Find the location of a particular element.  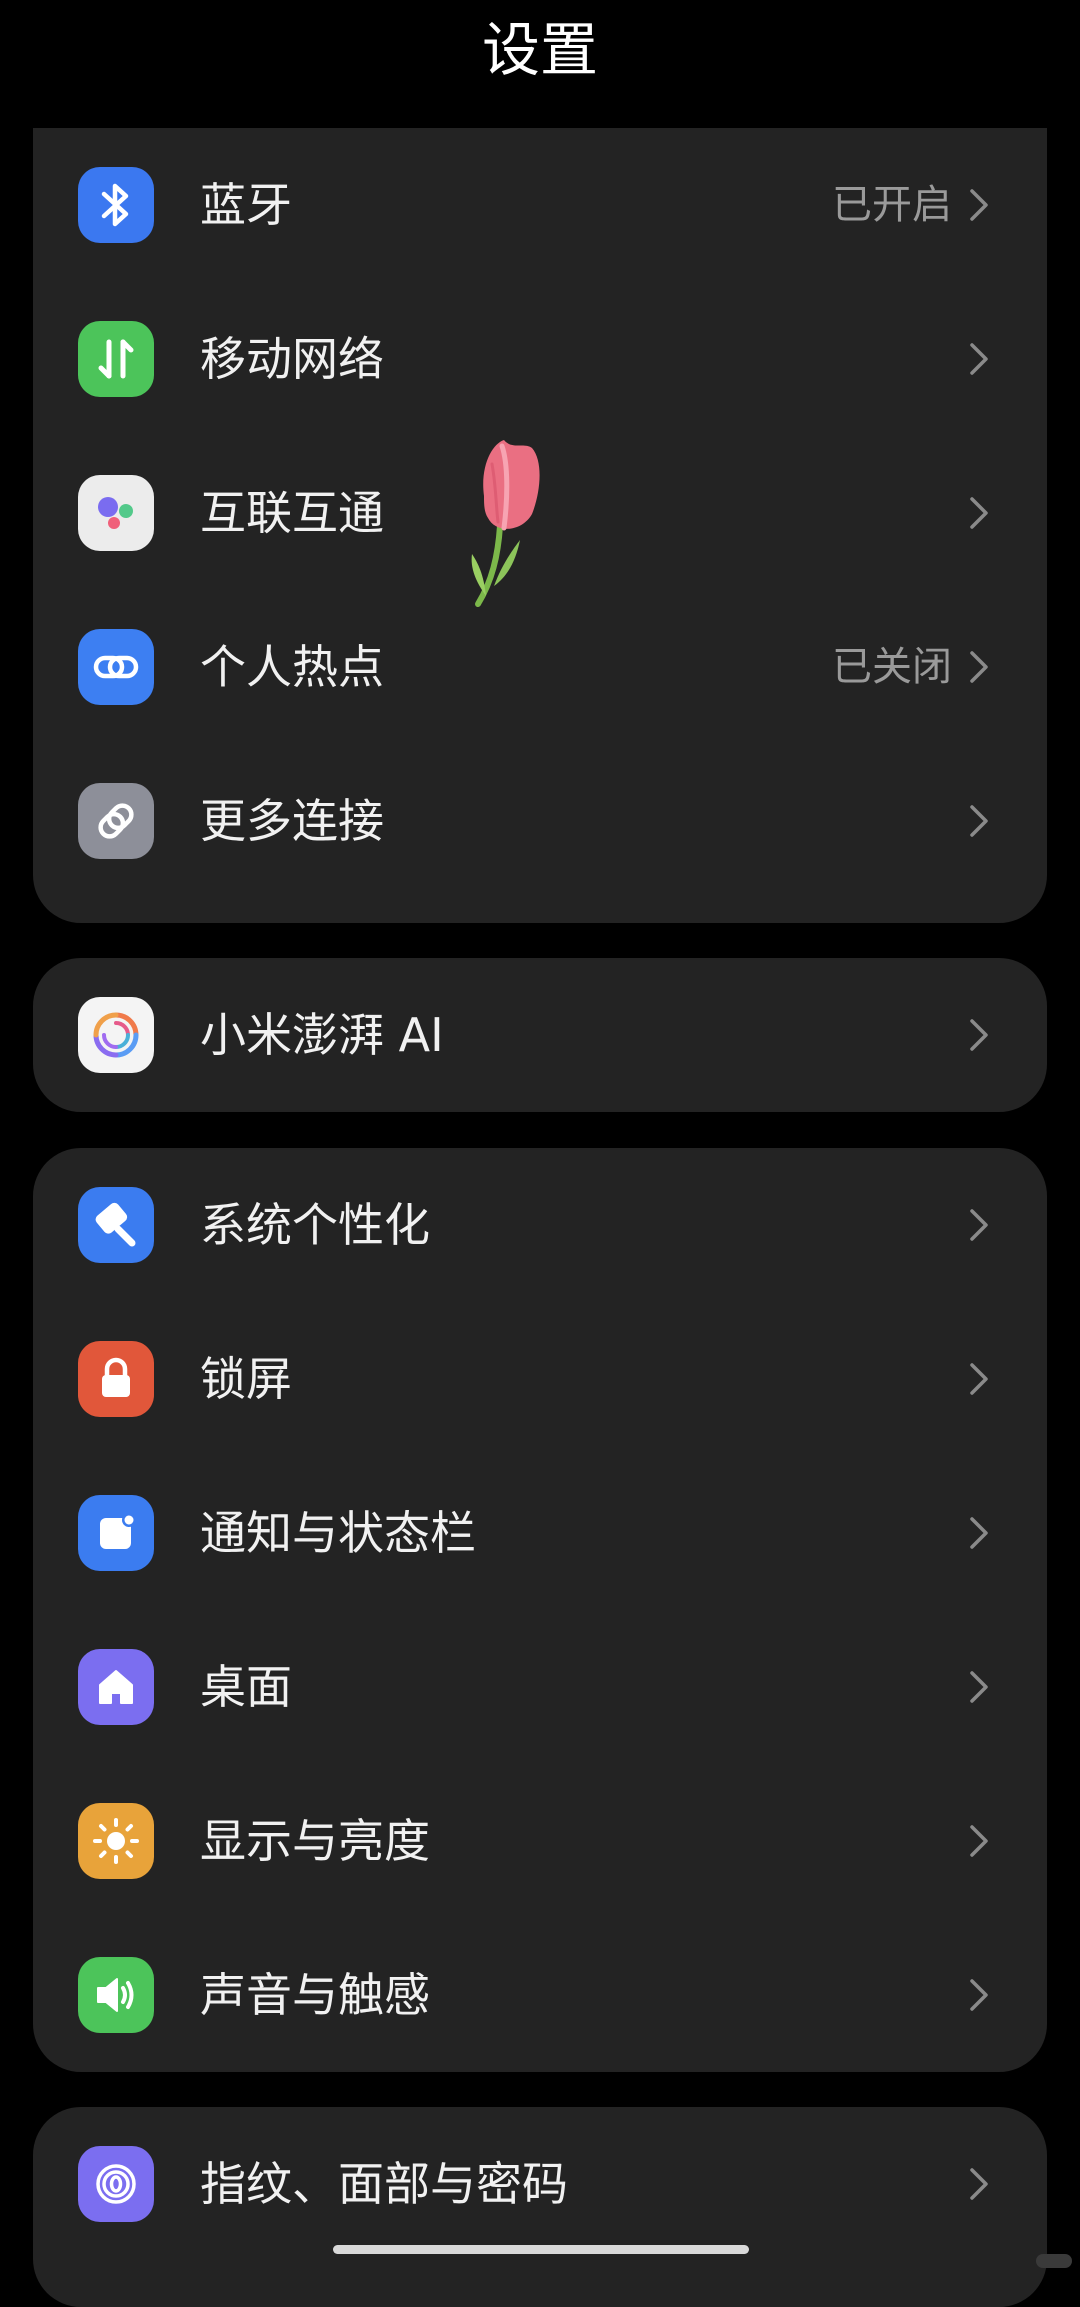

hotspot-link-icon is located at coordinates (116, 667).